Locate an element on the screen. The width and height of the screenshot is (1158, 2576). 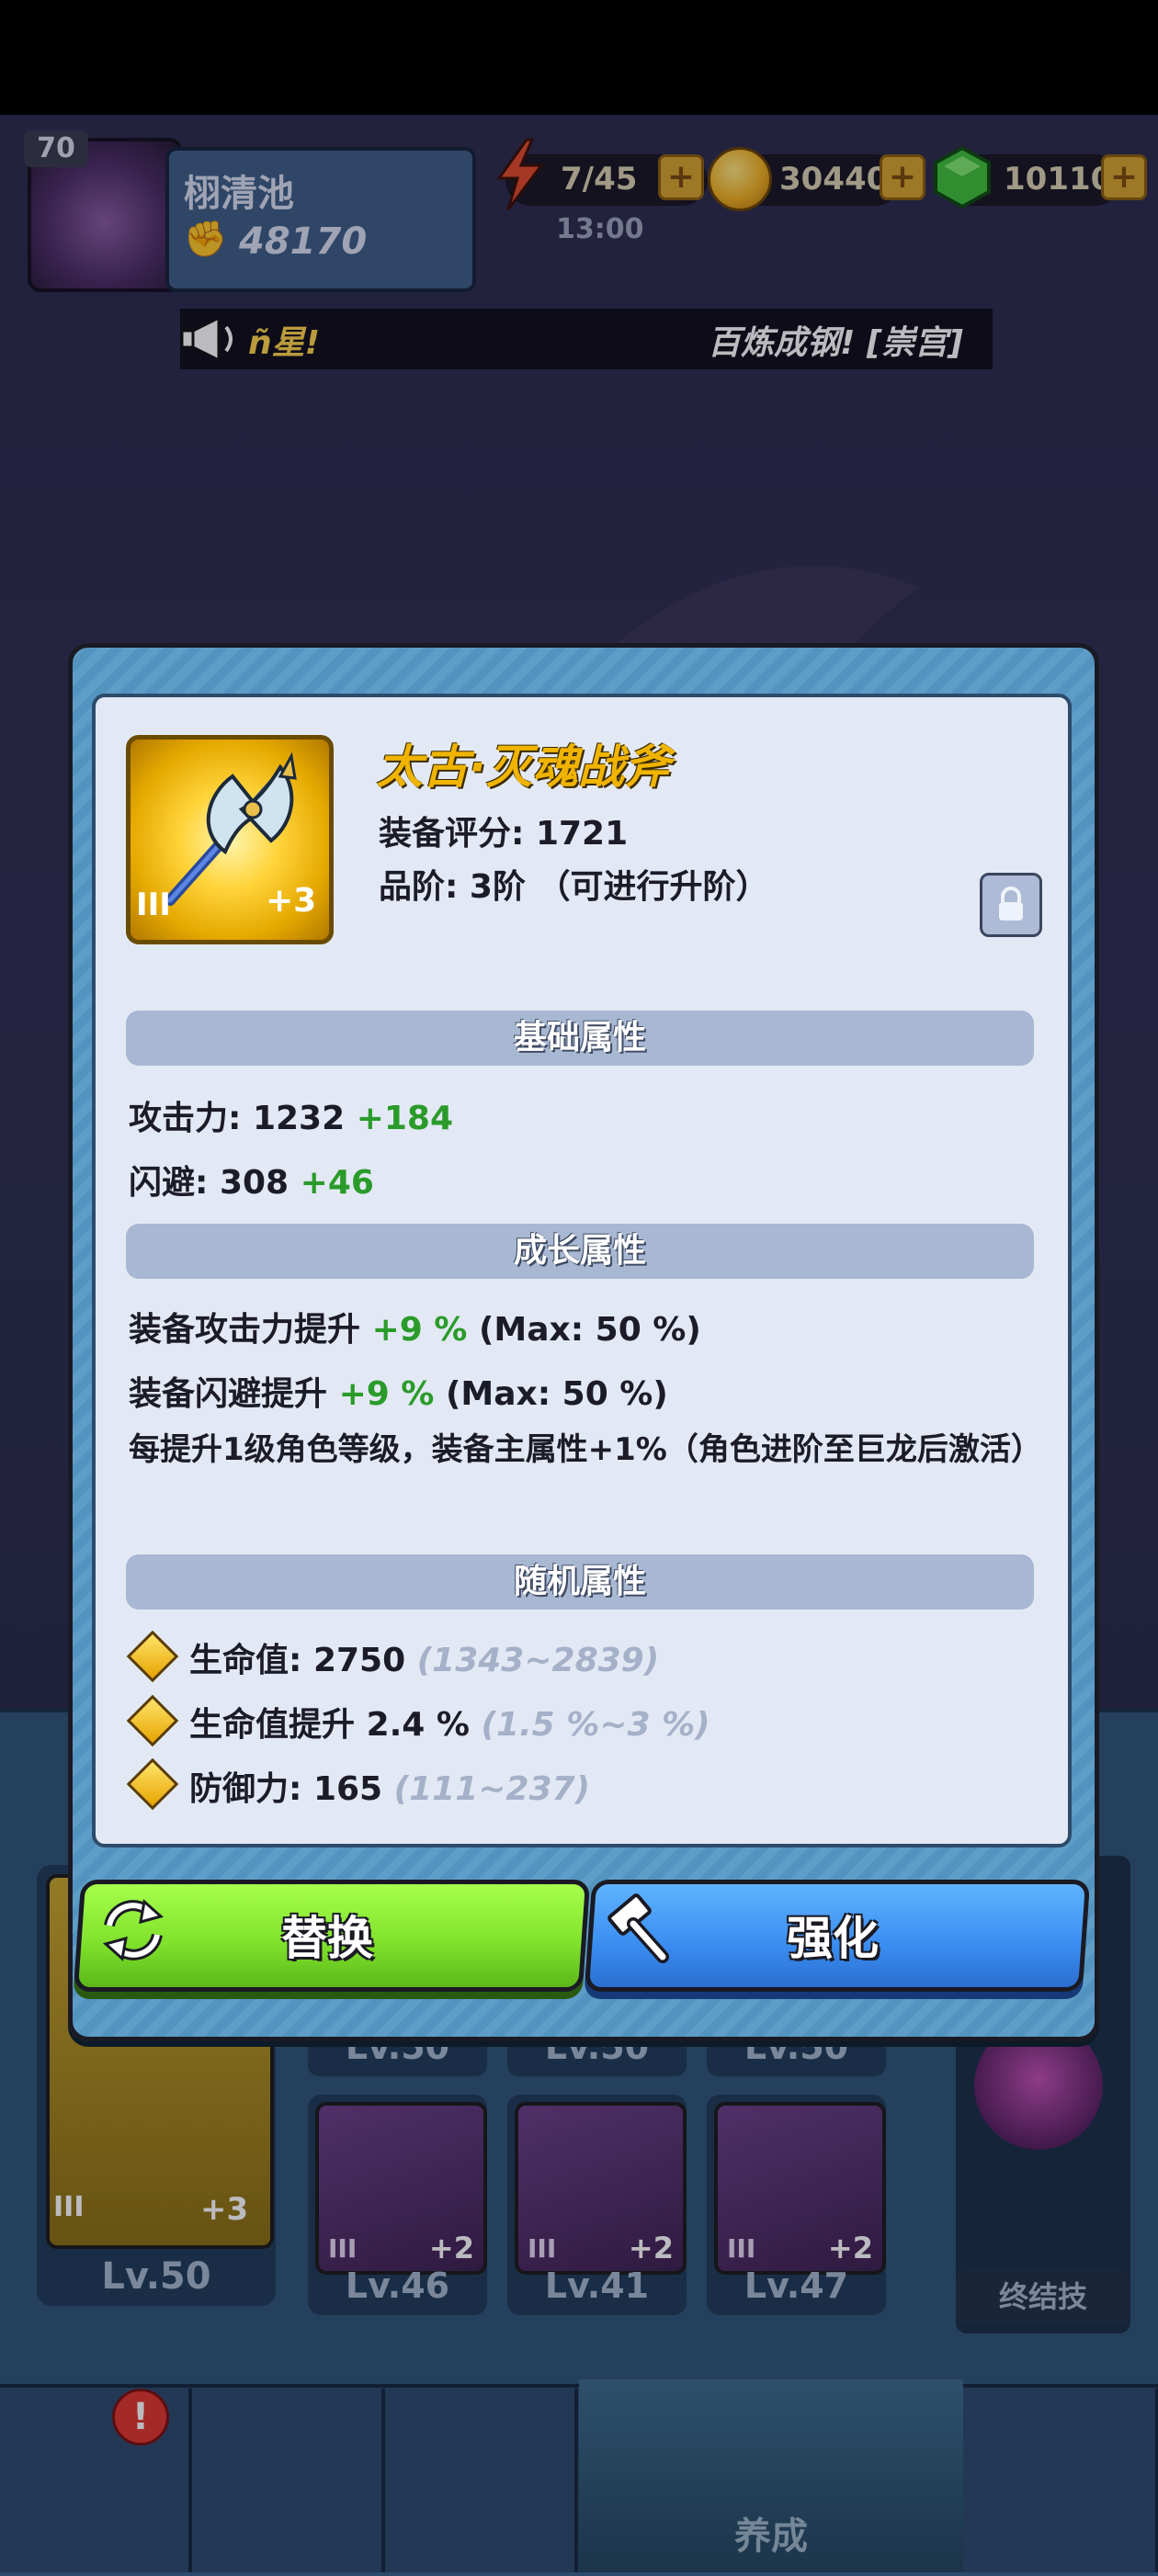
lock-icon is located at coordinates (1011, 904).